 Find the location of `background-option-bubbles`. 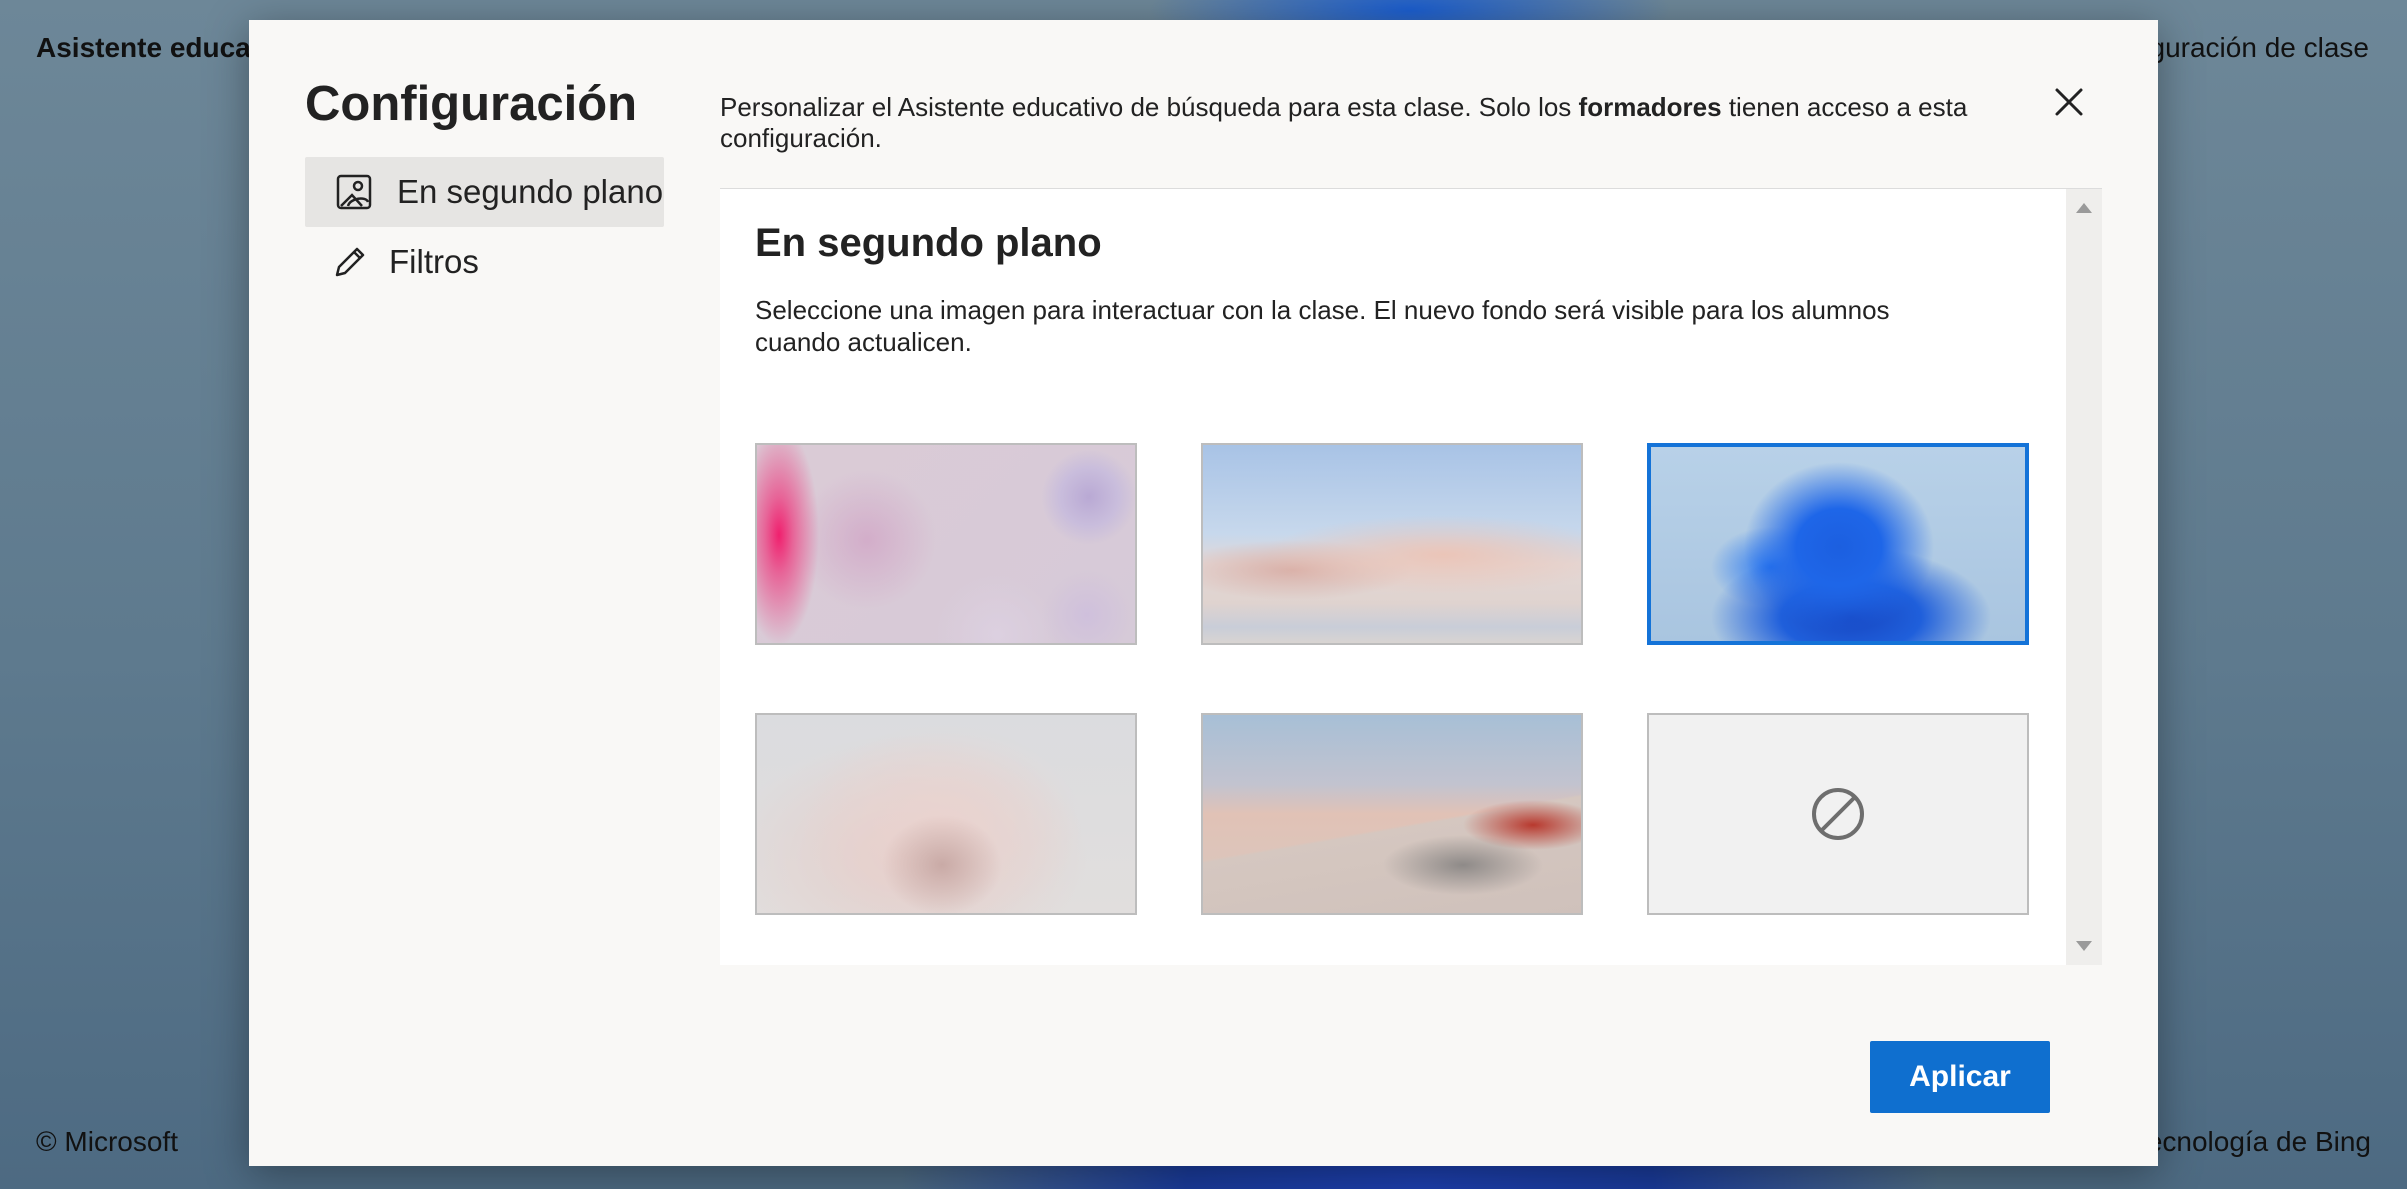

background-option-bubbles is located at coordinates (946, 544).